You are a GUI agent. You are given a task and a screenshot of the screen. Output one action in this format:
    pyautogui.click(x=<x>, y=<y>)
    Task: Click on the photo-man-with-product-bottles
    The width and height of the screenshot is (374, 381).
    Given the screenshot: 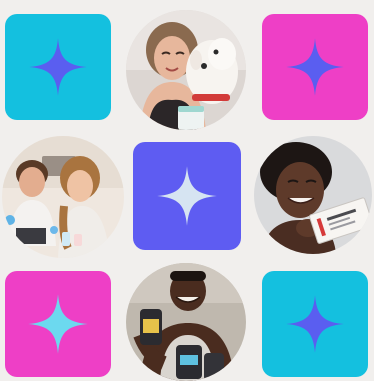 What is the action you would take?
    pyautogui.click(x=186, y=322)
    